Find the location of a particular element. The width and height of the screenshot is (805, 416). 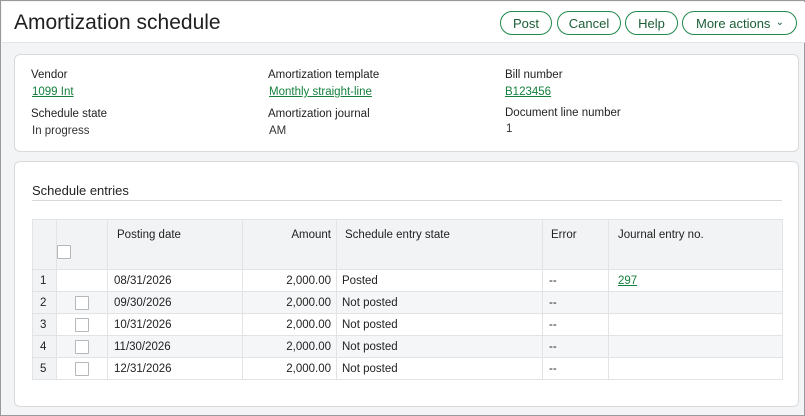

more-actions-label: More actions is located at coordinates (733, 23).